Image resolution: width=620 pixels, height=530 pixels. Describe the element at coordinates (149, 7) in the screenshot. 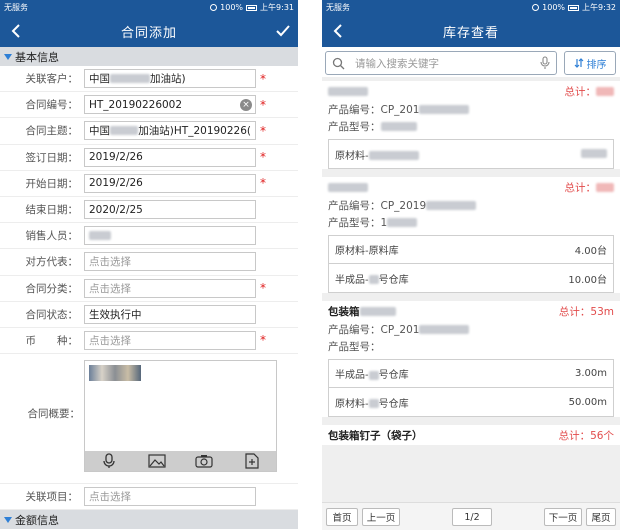

I see `status-bar: 无服务 100% 上午9:31` at that location.